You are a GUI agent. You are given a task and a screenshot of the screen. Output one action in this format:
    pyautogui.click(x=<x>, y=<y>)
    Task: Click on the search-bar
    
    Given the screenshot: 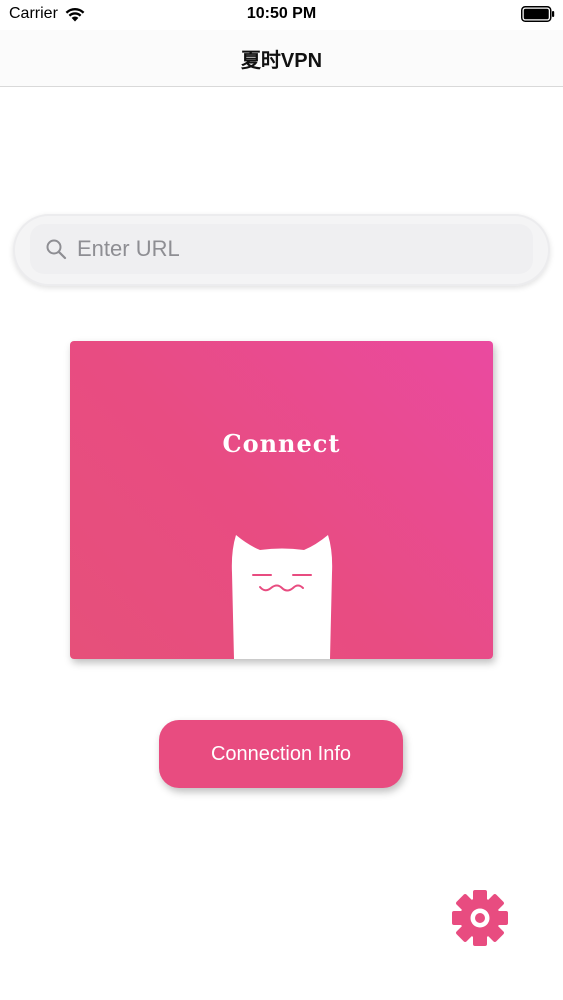 What is the action you would take?
    pyautogui.click(x=281, y=250)
    